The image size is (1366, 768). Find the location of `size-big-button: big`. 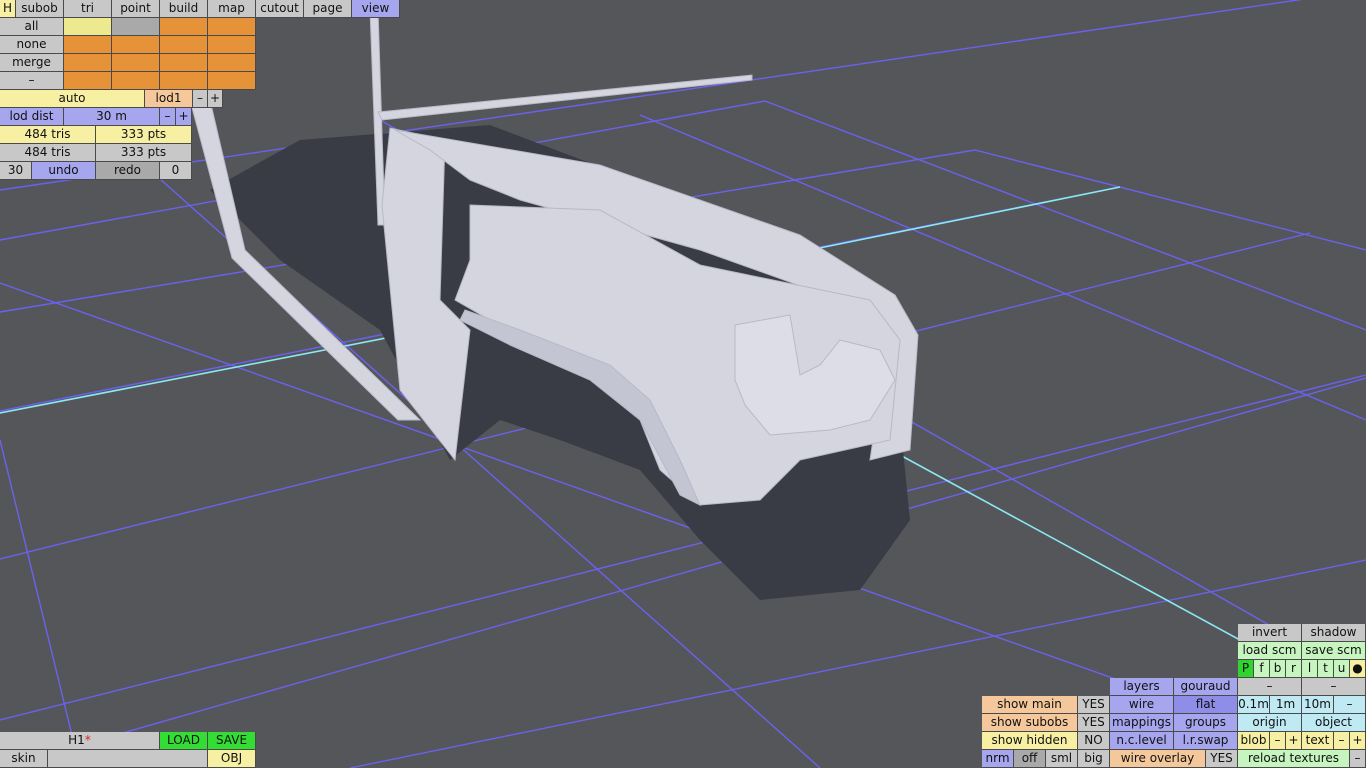

size-big-button: big is located at coordinates (1094, 759).